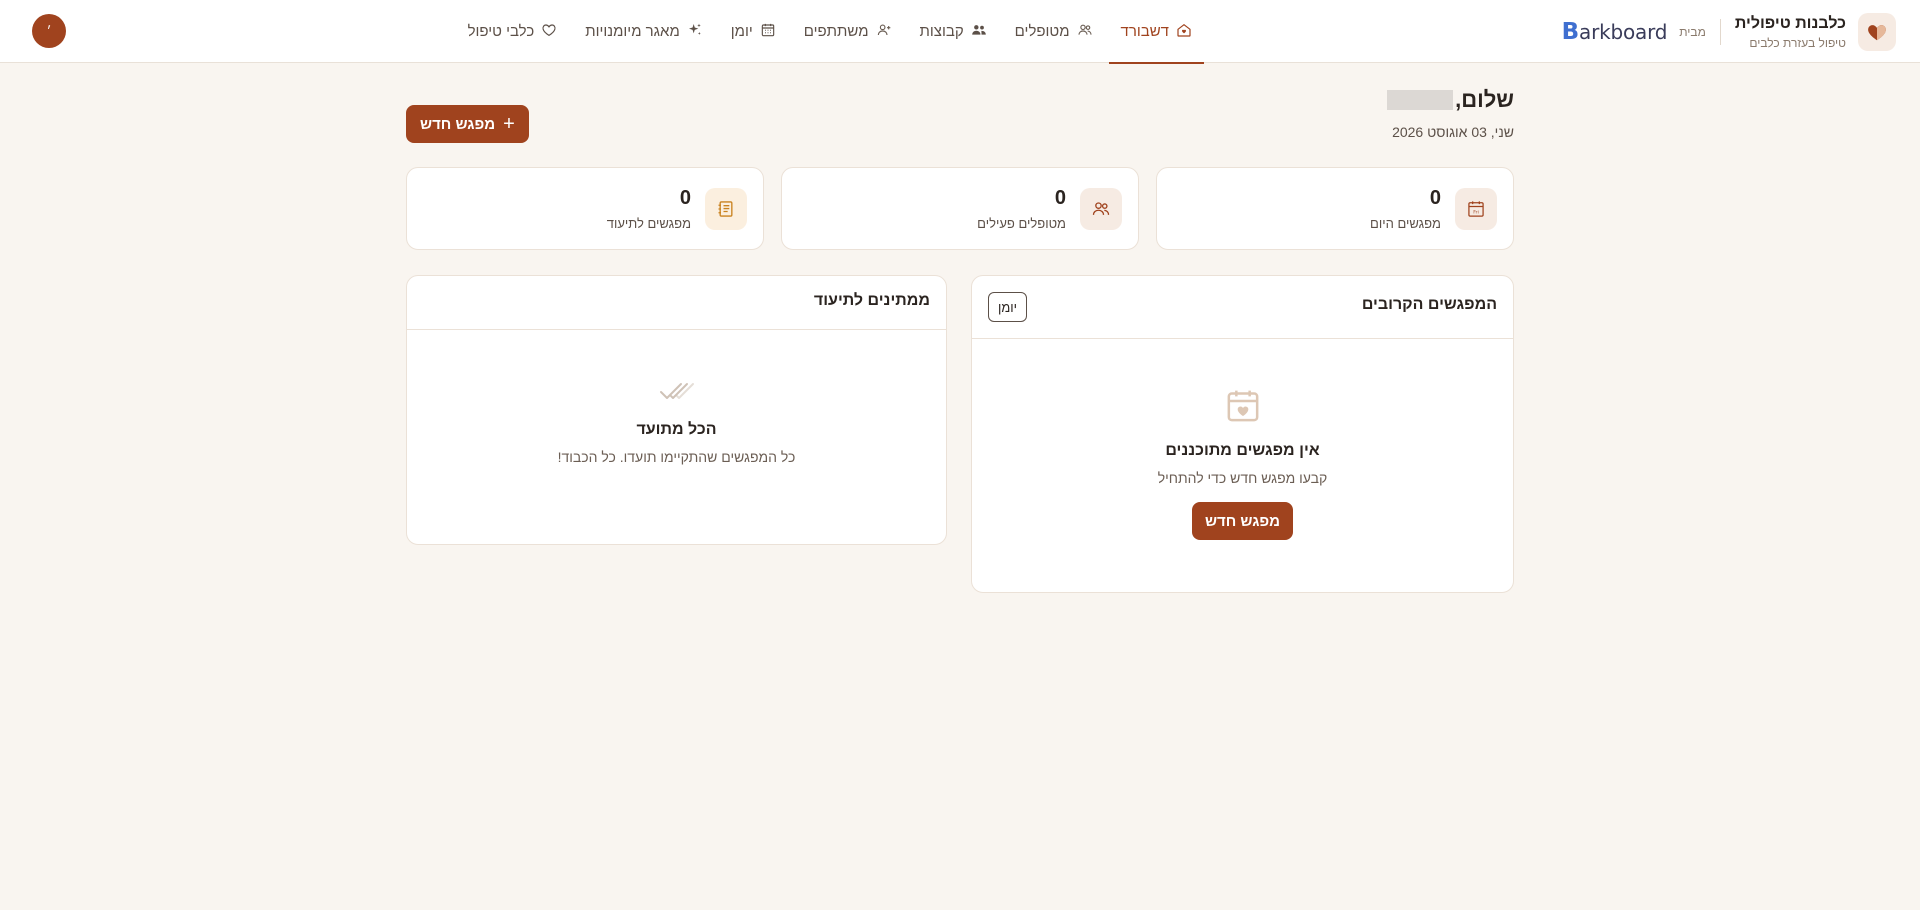 This screenshot has height=910, width=1920. Describe the element at coordinates (1144, 31) in the screenshot. I see `nav-label: דשבורד` at that location.